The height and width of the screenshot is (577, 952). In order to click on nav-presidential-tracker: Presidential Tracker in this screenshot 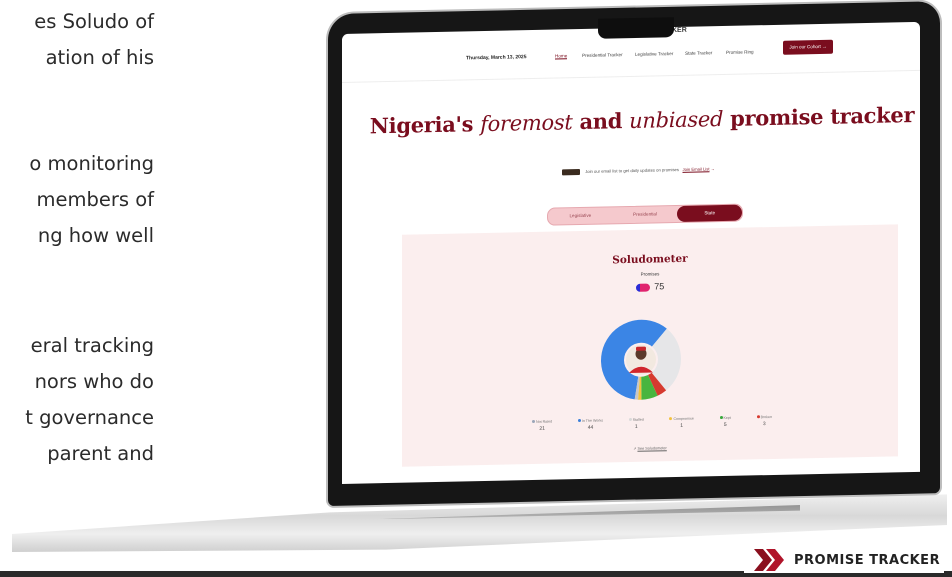, I will do `click(602, 55)`.